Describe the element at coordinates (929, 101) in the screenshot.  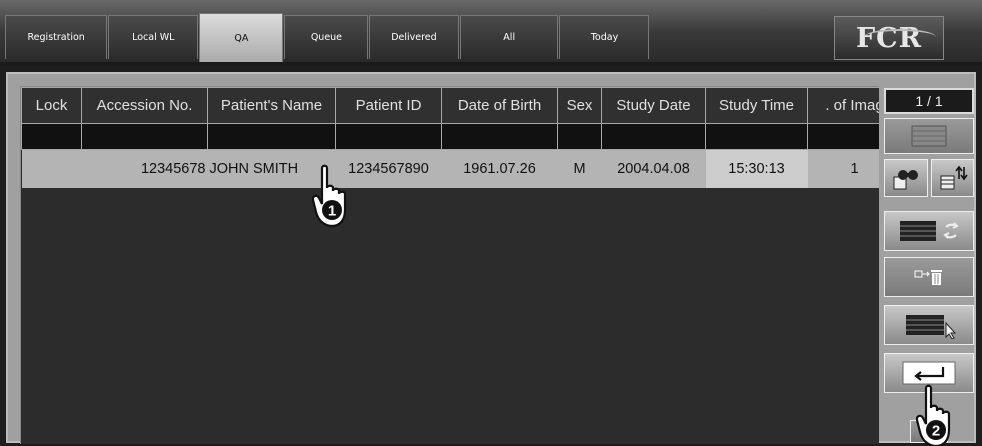
I see `page-indicator: 1 / 1` at that location.